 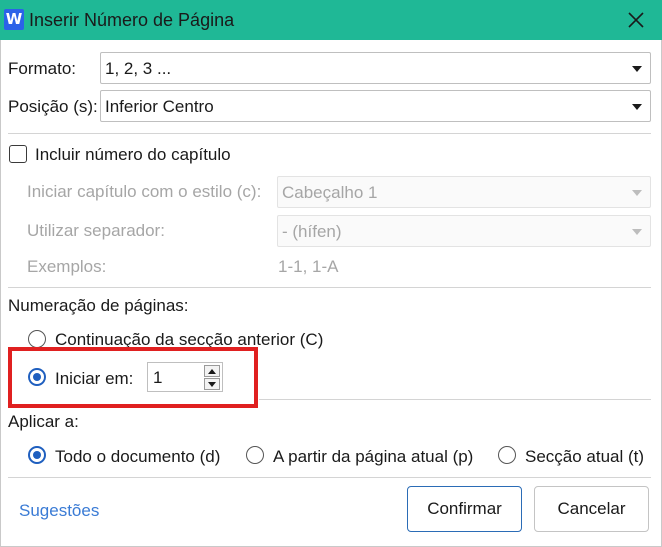 What do you see at coordinates (18, 154) in the screenshot?
I see `include-chapter-checkbox` at bounding box center [18, 154].